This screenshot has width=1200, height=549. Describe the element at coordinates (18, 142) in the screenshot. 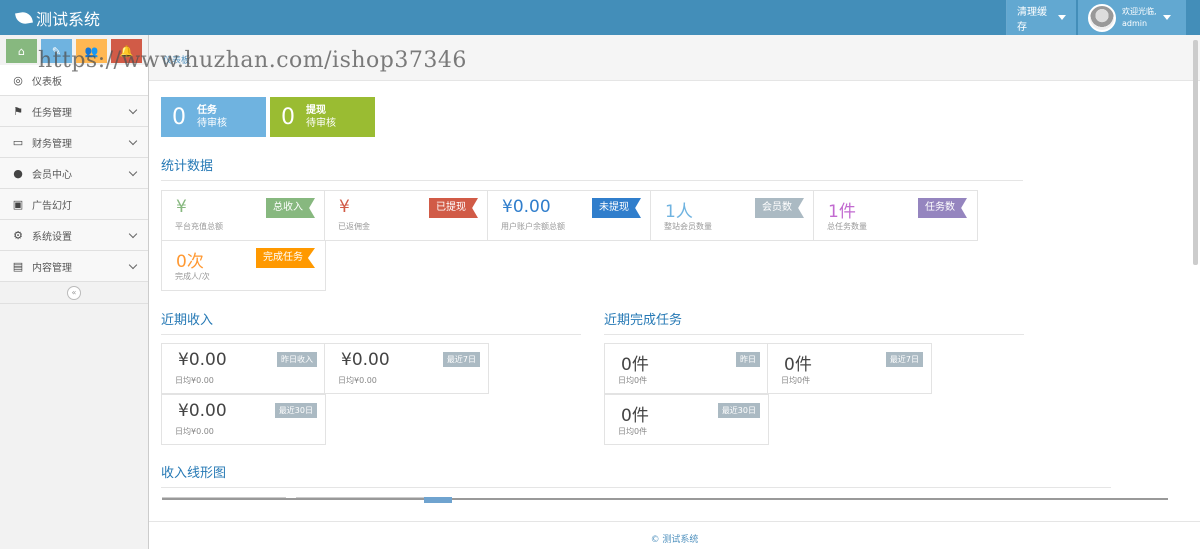

I see `hdd-icon: ▭` at that location.